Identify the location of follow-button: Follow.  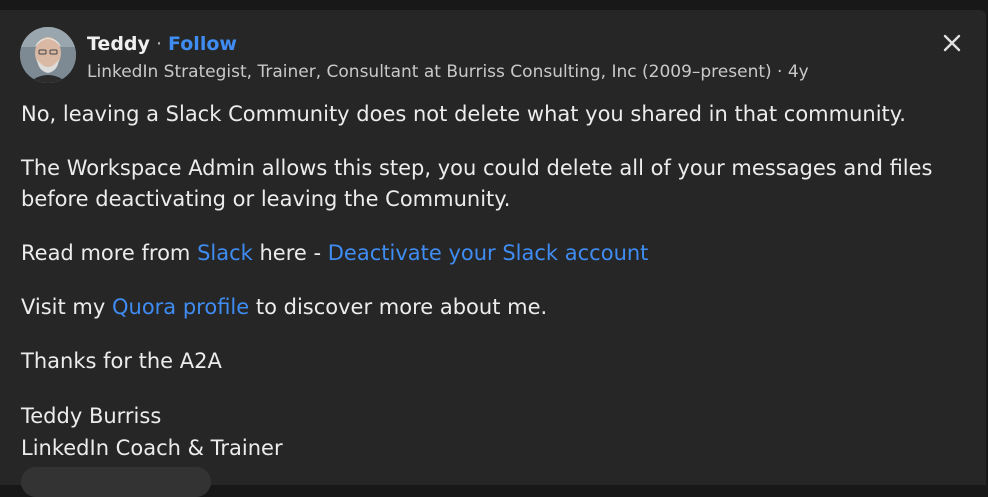
(202, 44).